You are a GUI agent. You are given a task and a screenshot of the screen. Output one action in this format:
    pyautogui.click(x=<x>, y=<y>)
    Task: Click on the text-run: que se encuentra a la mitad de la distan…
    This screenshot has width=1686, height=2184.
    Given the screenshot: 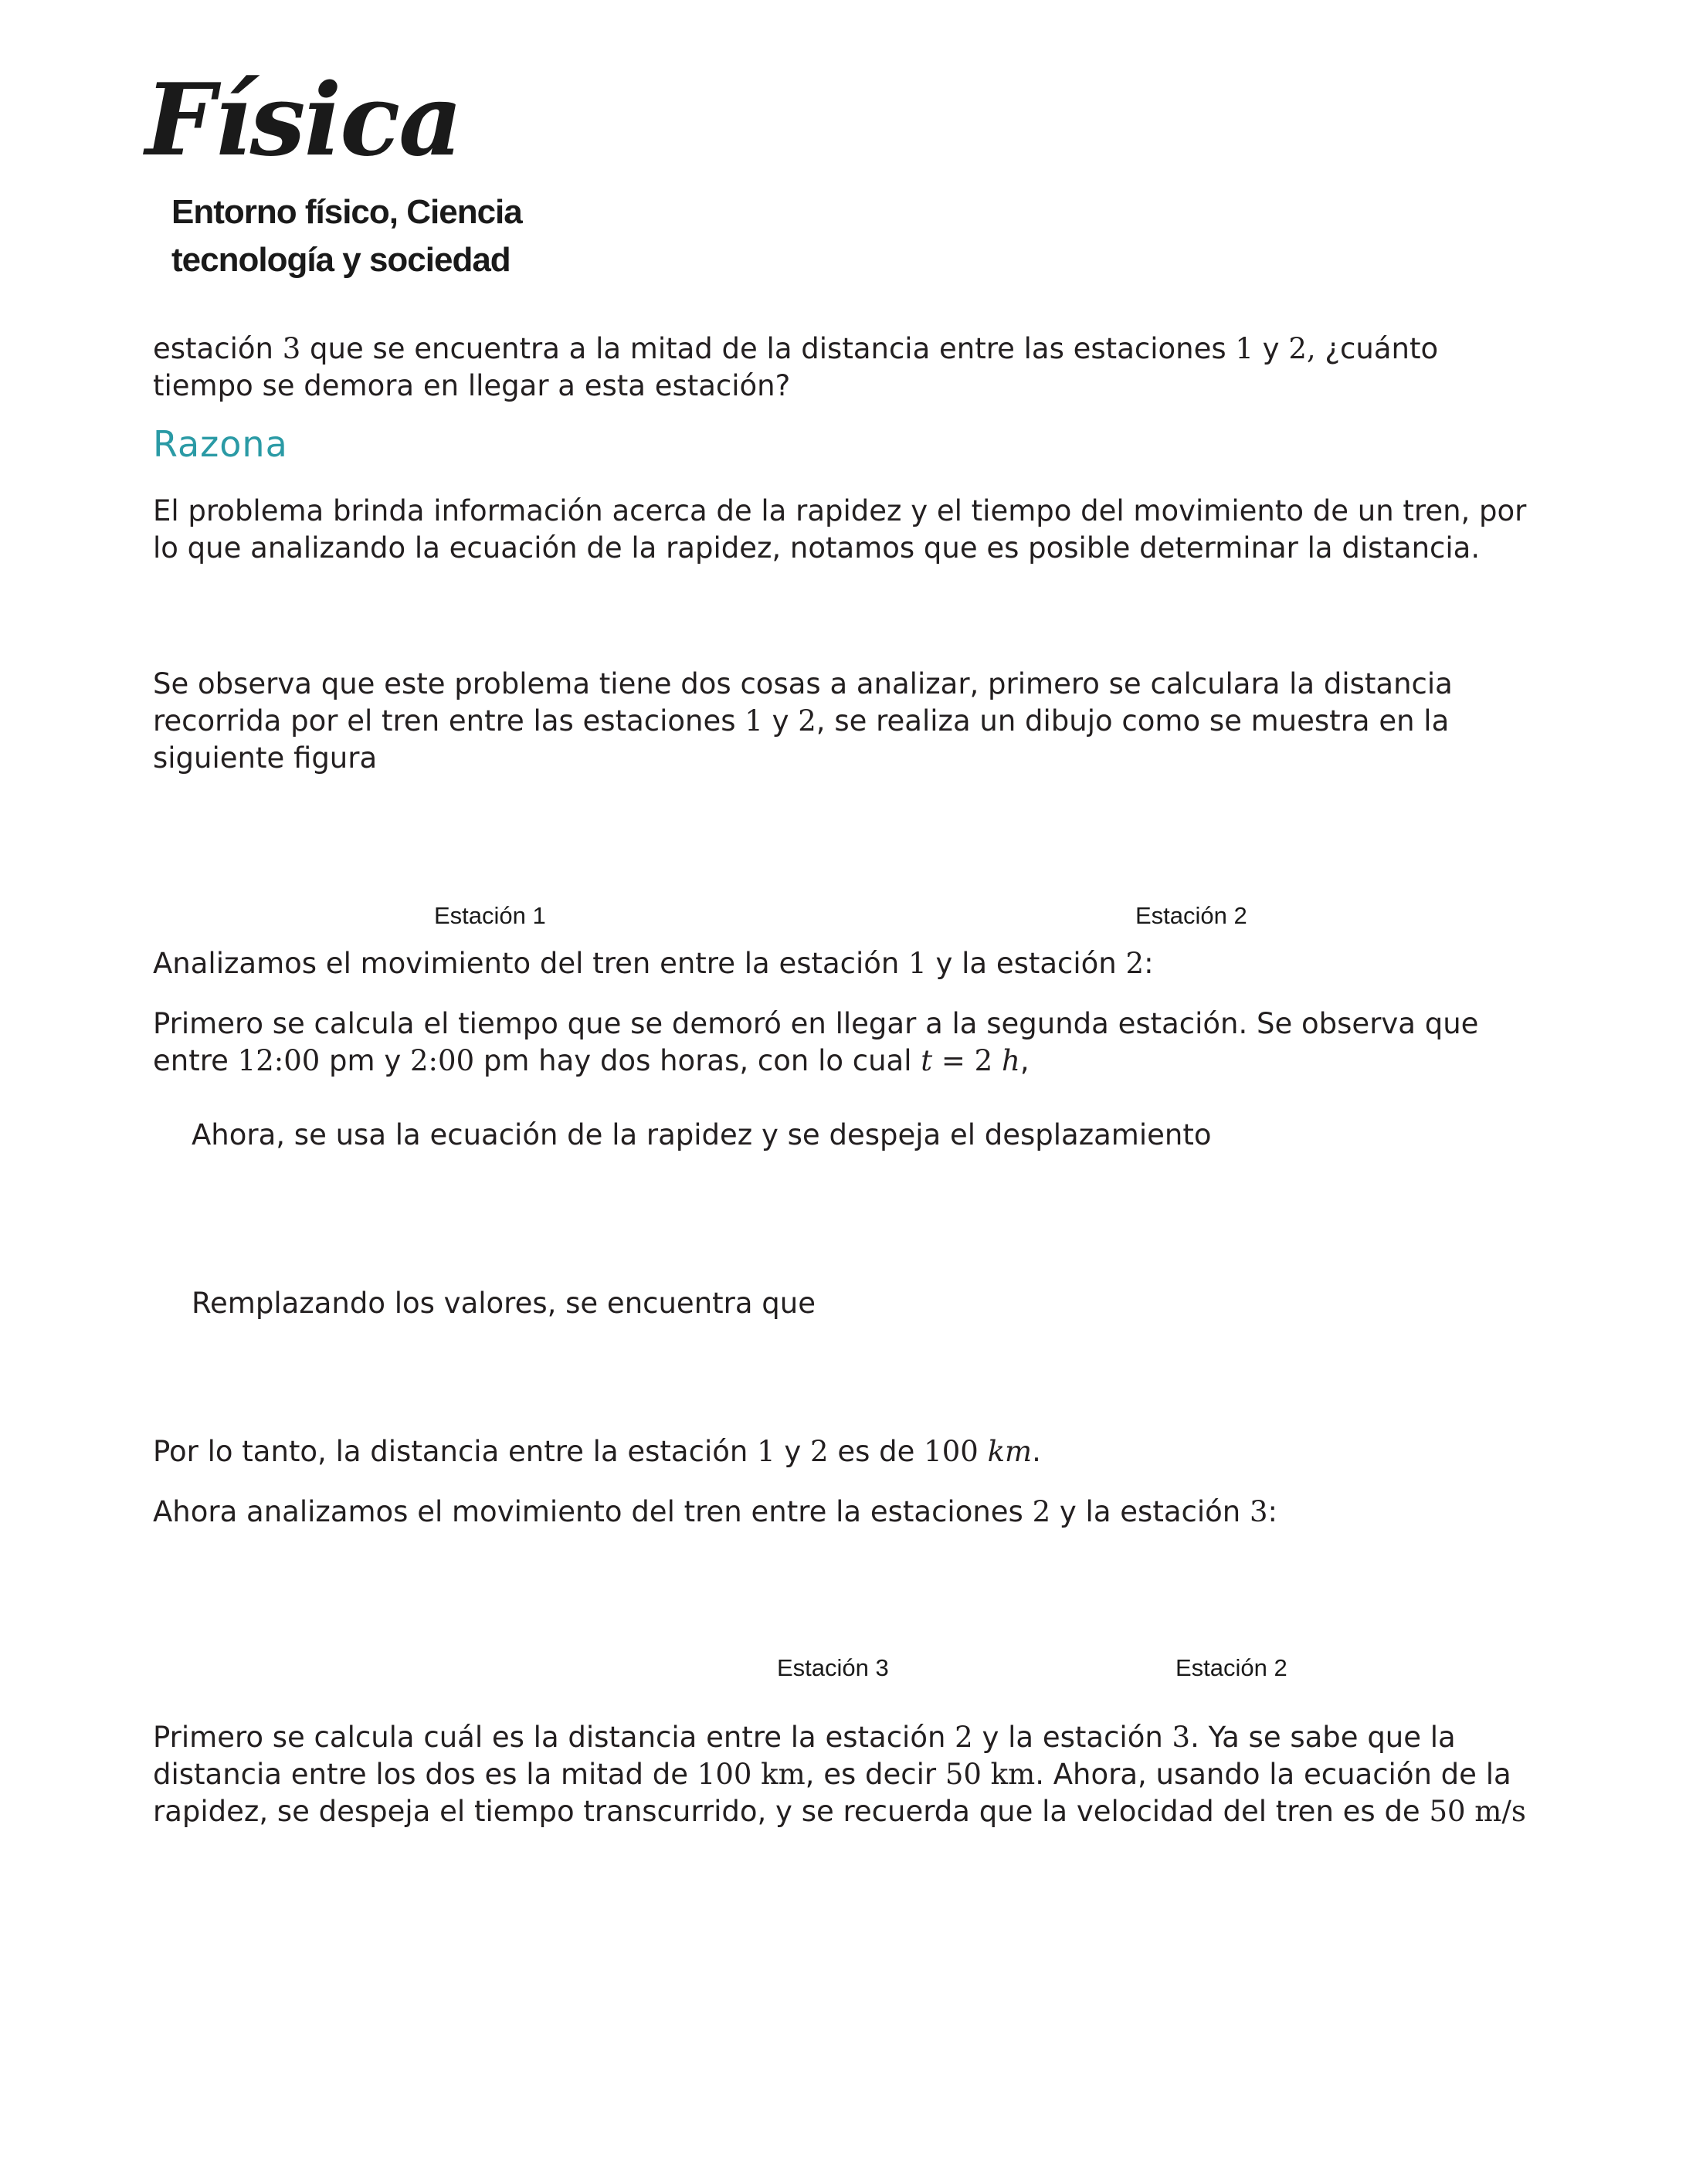 What is the action you would take?
    pyautogui.click(x=768, y=349)
    